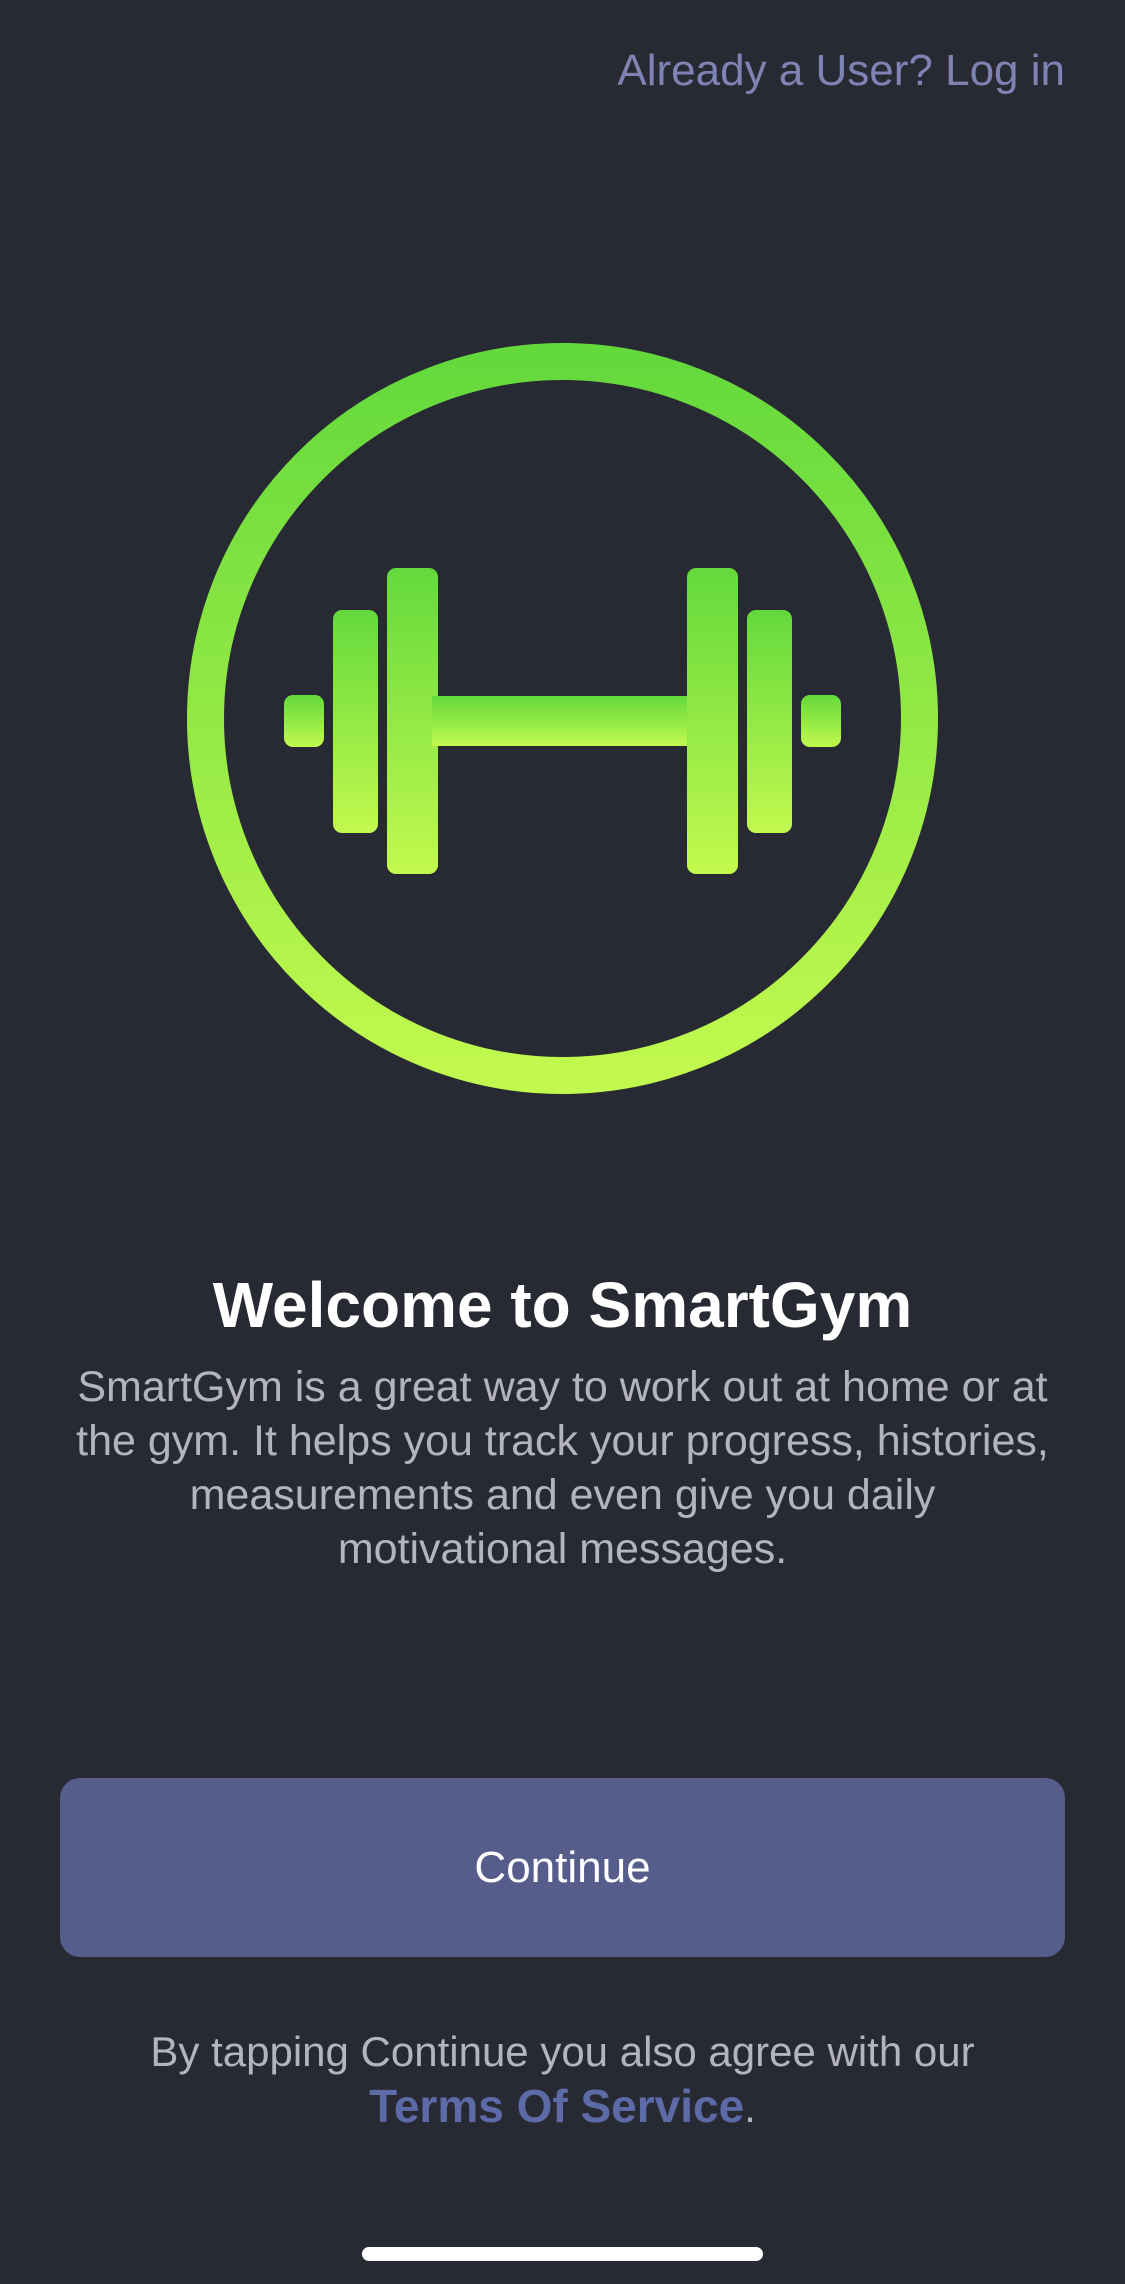 Image resolution: width=1125 pixels, height=2284 pixels. Describe the element at coordinates (556, 2106) in the screenshot. I see `terms-of-service-link: Terms Of Service` at that location.